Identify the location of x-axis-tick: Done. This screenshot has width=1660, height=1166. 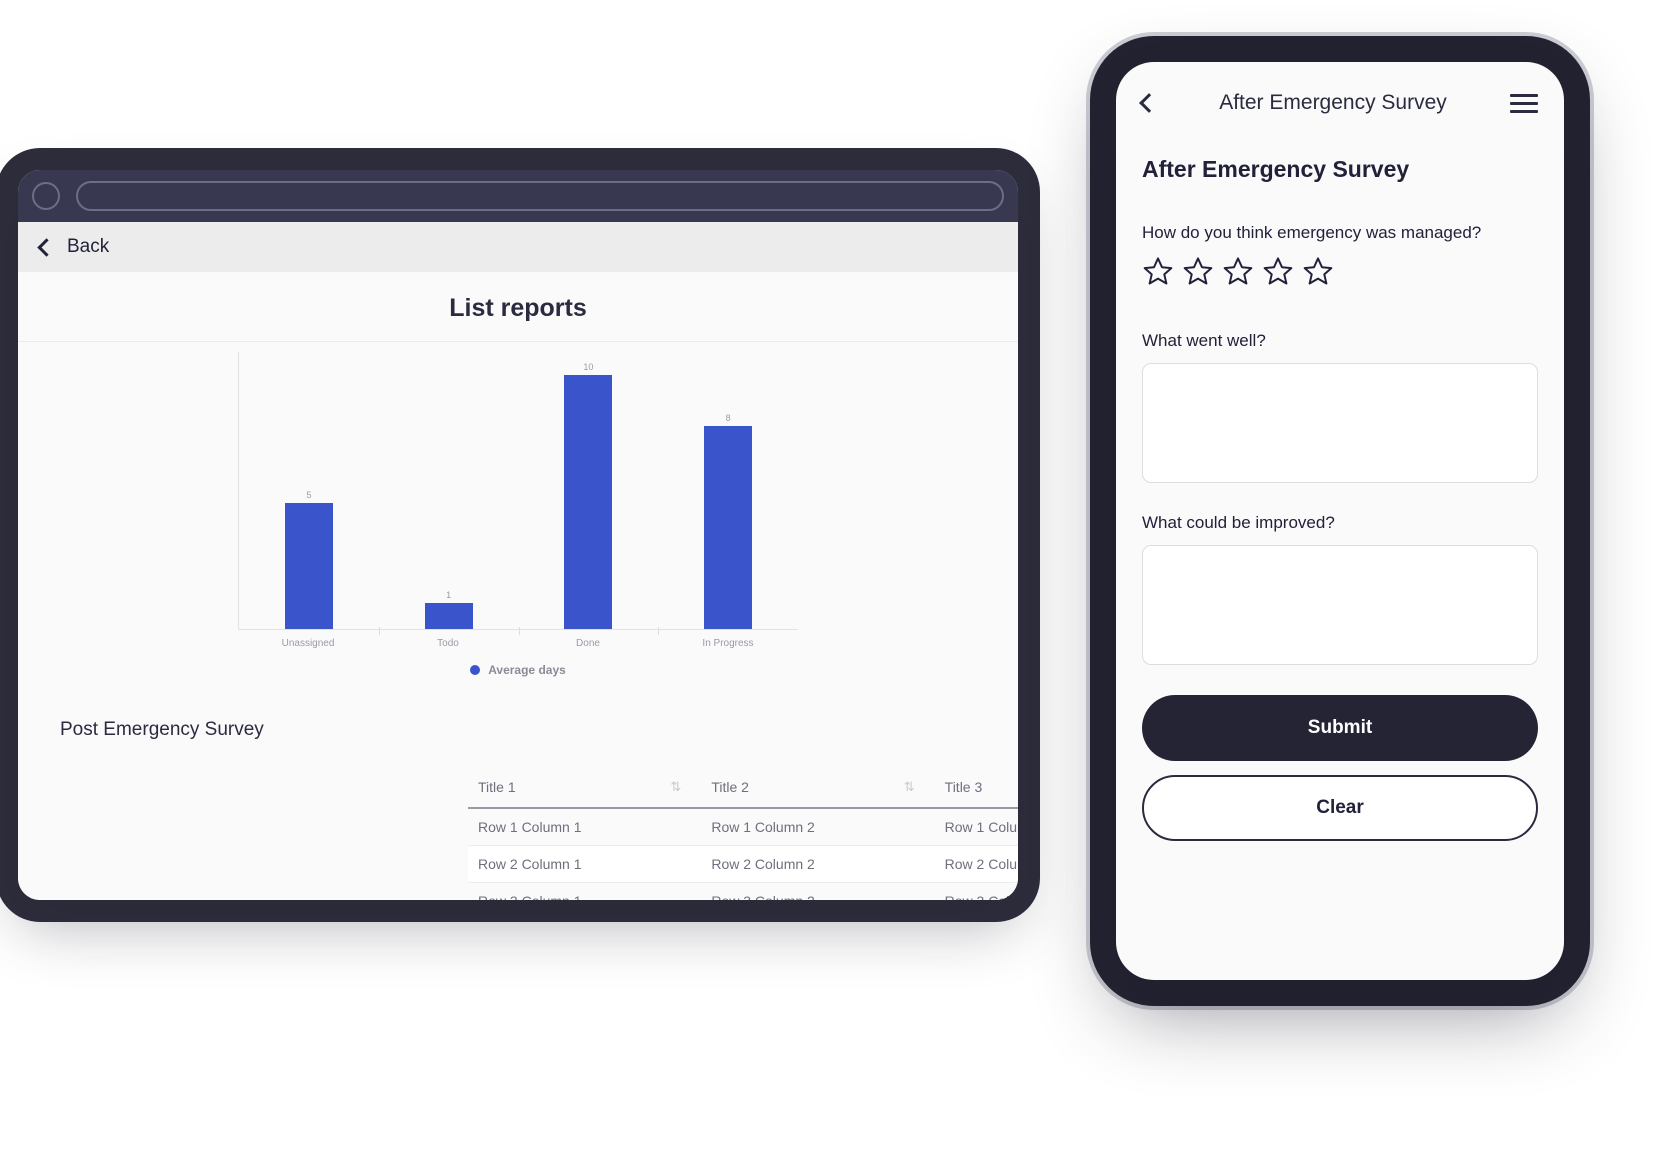
(588, 643).